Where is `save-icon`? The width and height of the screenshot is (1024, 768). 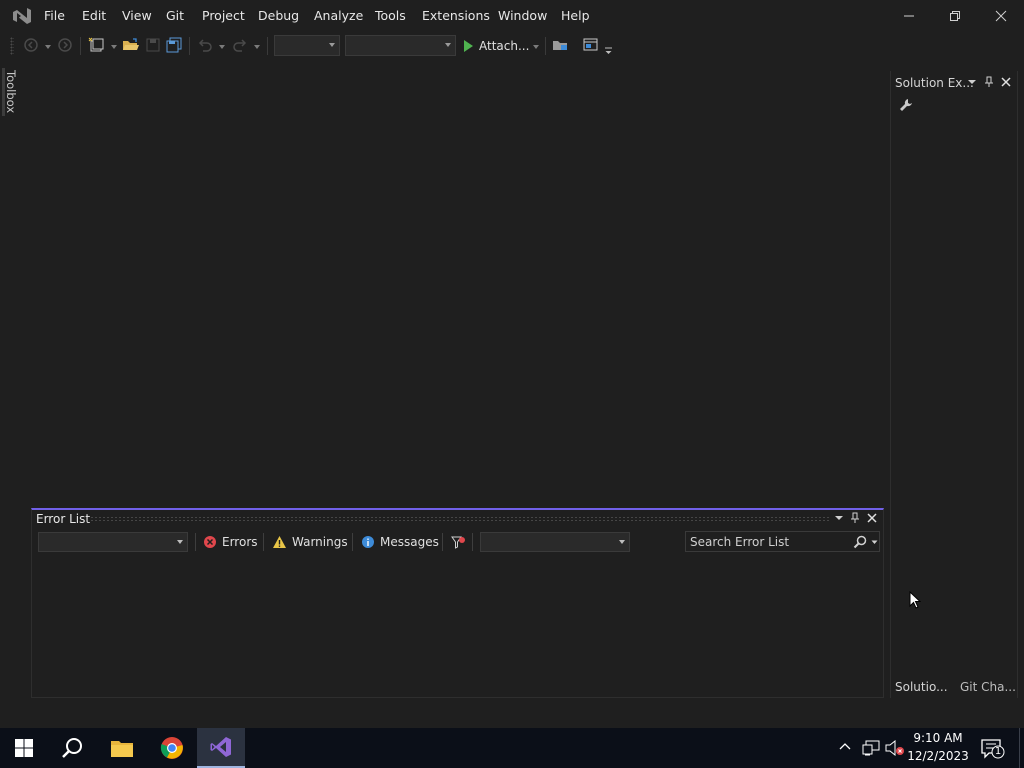 save-icon is located at coordinates (153, 45).